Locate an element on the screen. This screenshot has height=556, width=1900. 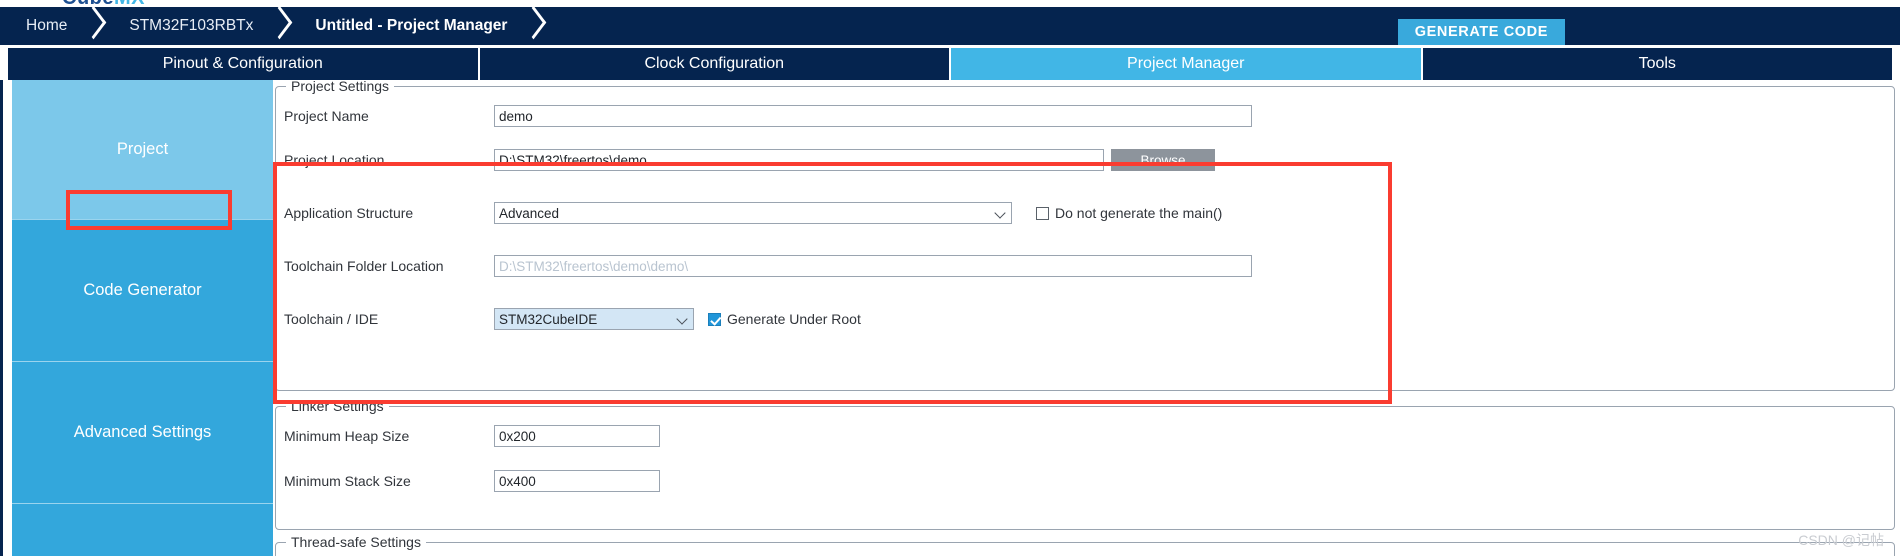
sidebar-item-label: Project is located at coordinates (142, 149).